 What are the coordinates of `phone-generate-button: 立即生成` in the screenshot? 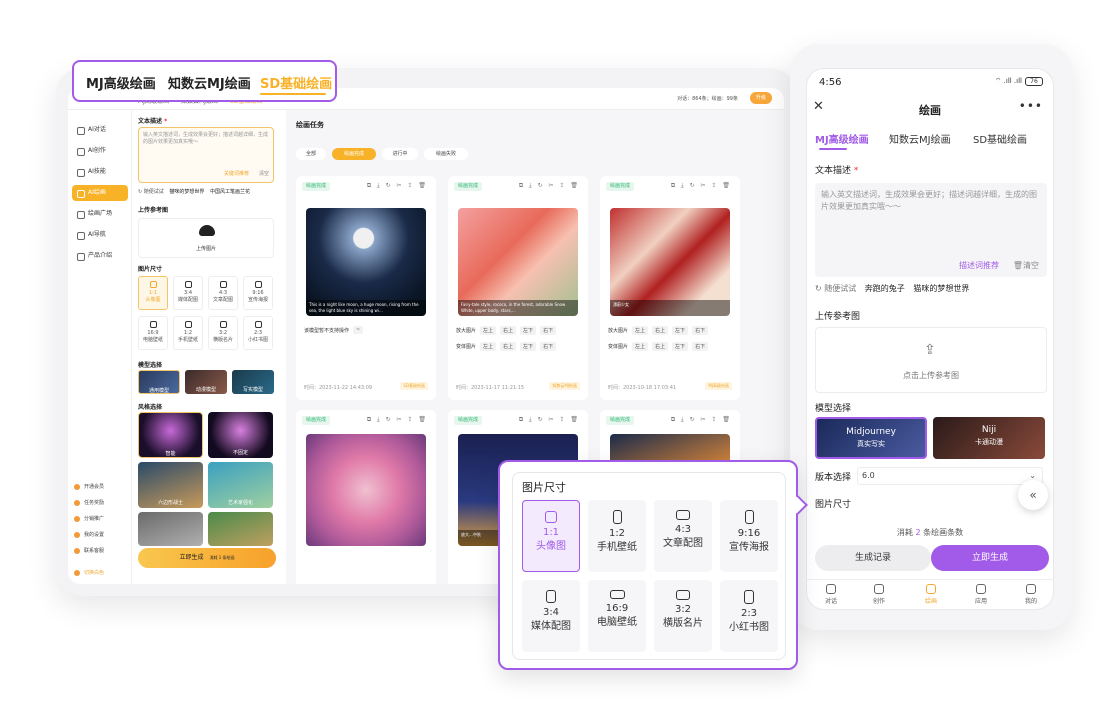 It's located at (990, 558).